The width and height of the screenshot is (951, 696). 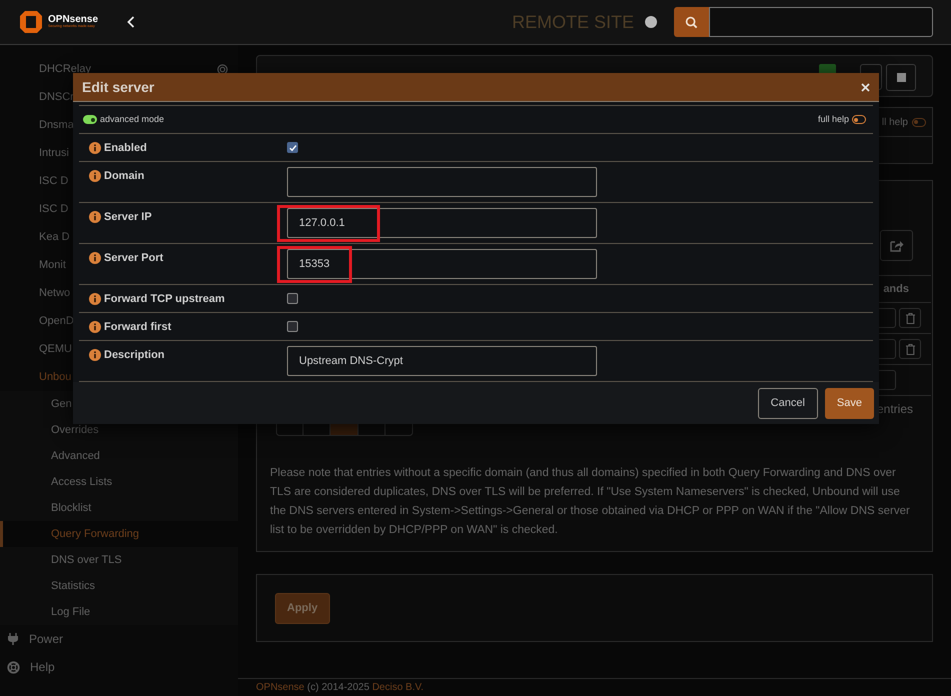 What do you see at coordinates (164, 299) in the screenshot?
I see `field-label: Forward TCP upstream` at bounding box center [164, 299].